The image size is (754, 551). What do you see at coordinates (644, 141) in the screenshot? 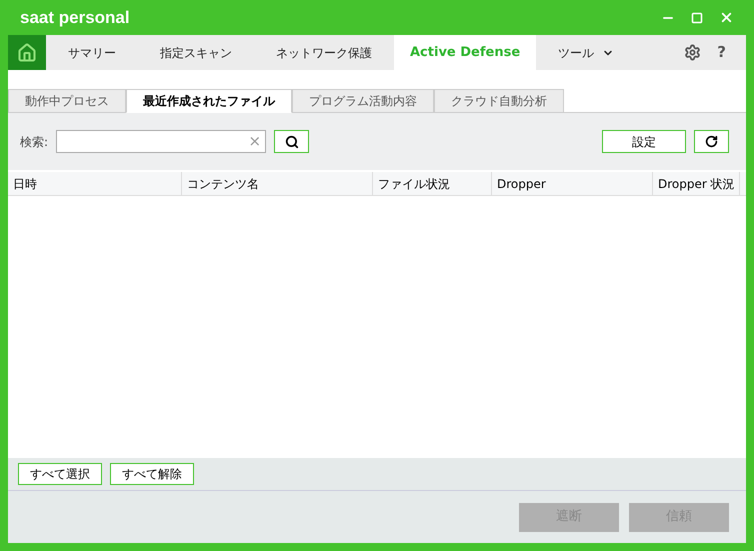
I see `settings-button: 設定` at bounding box center [644, 141].